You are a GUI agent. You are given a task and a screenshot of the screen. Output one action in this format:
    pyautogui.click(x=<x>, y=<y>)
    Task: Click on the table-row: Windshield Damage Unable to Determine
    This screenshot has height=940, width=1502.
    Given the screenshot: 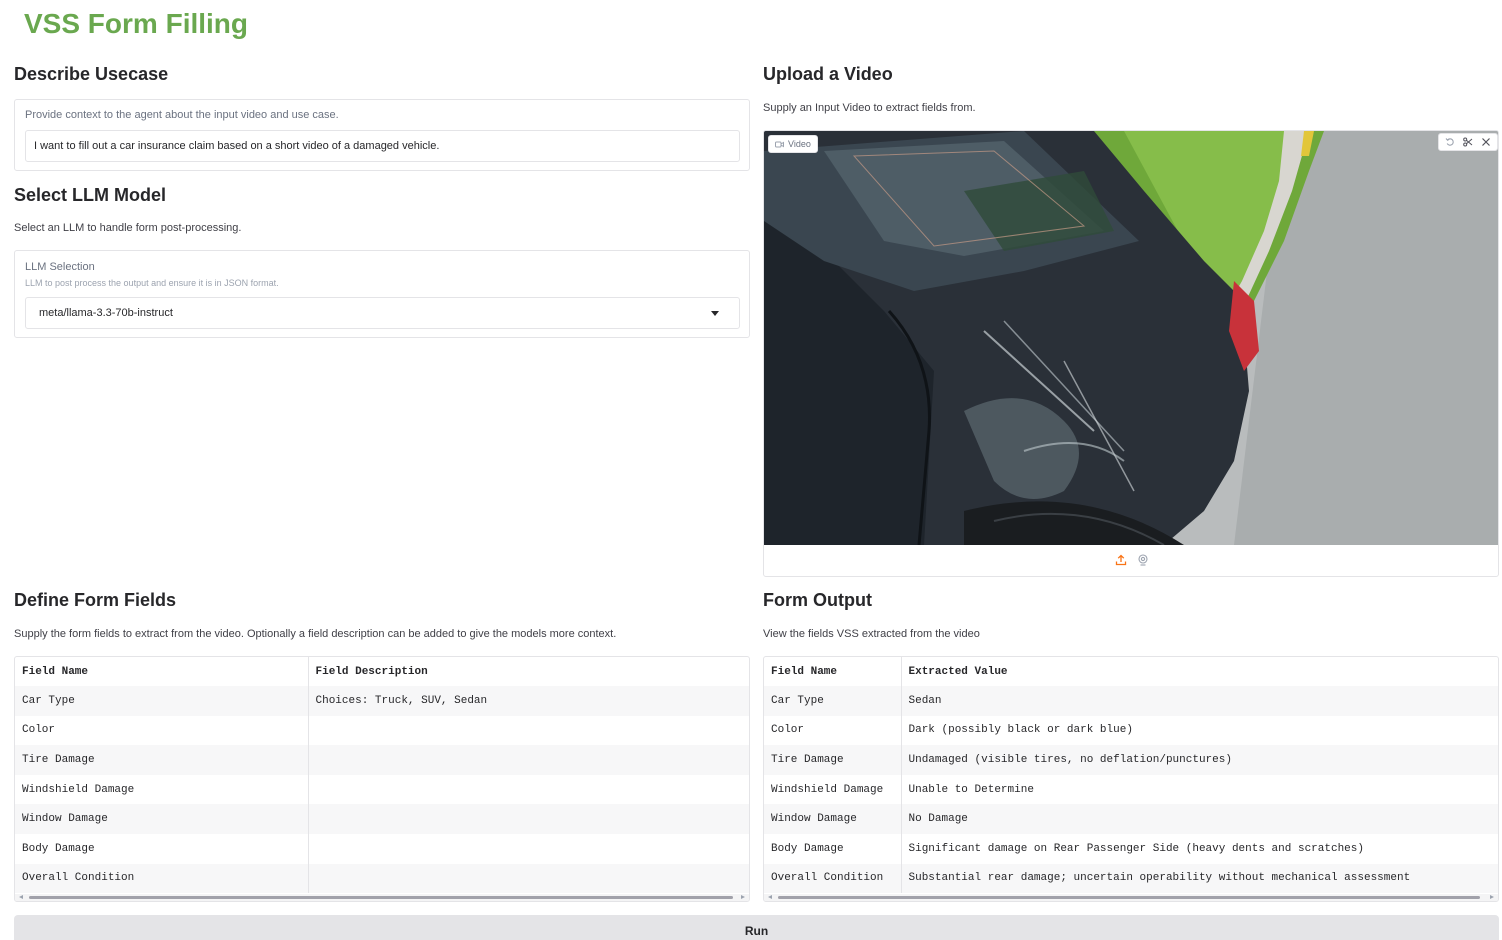 What is the action you would take?
    pyautogui.click(x=1131, y=789)
    